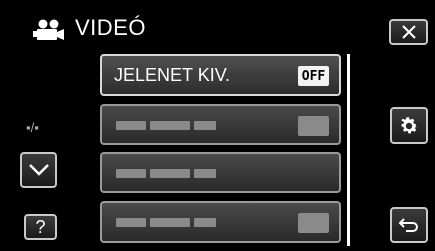  What do you see at coordinates (172, 75) in the screenshot?
I see `menu-item-label: JELENET KIV.` at bounding box center [172, 75].